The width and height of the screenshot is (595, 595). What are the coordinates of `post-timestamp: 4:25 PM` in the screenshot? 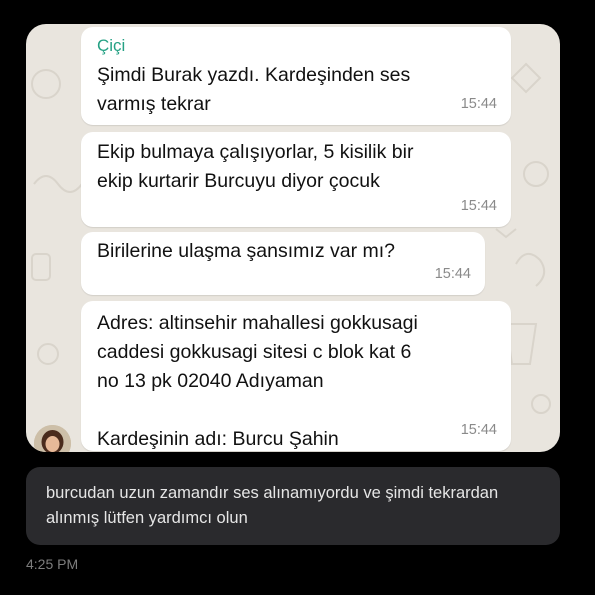 It's located at (52, 564).